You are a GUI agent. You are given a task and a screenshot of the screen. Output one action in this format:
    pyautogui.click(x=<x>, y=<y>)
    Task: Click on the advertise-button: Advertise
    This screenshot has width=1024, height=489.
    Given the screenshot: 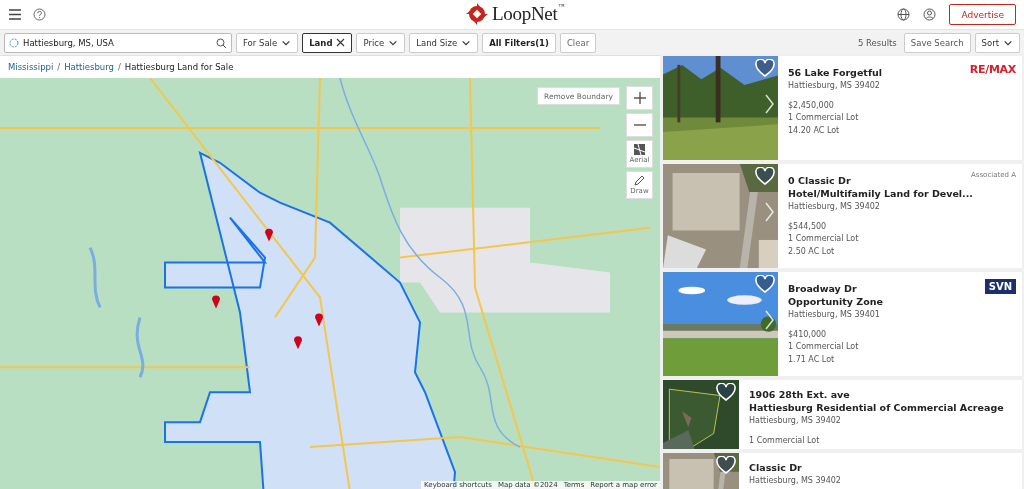 What is the action you would take?
    pyautogui.click(x=982, y=14)
    